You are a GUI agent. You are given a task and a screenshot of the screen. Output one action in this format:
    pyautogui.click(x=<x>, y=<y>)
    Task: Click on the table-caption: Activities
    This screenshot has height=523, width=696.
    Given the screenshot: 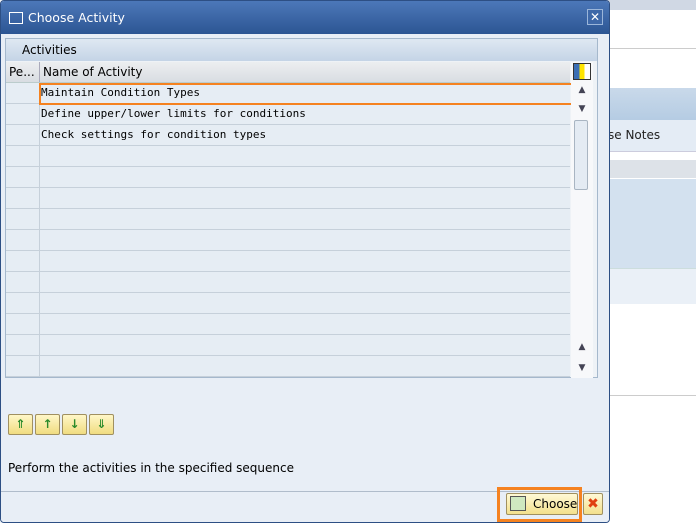 What is the action you would take?
    pyautogui.click(x=301, y=50)
    